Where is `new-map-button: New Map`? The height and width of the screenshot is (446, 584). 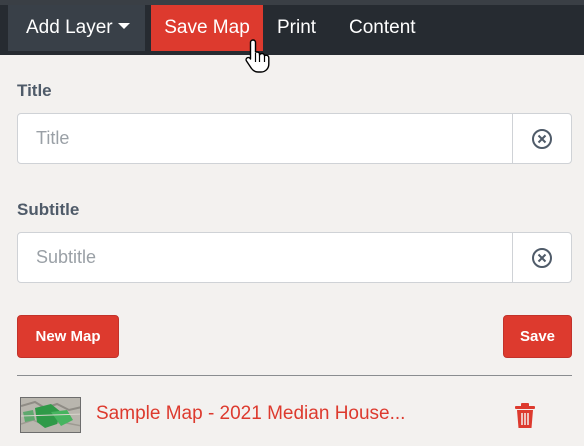
new-map-button: New Map is located at coordinates (68, 336).